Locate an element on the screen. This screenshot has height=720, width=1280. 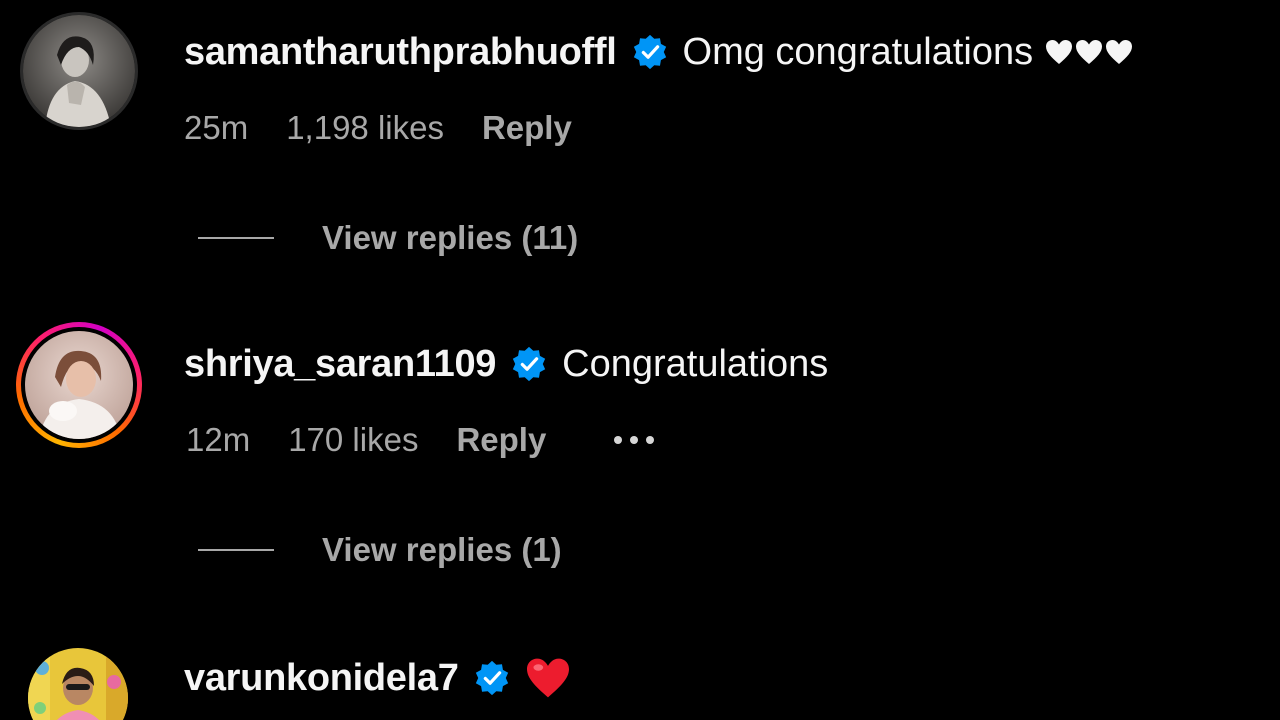
comment-text: Congratulations is located at coordinates (695, 363).